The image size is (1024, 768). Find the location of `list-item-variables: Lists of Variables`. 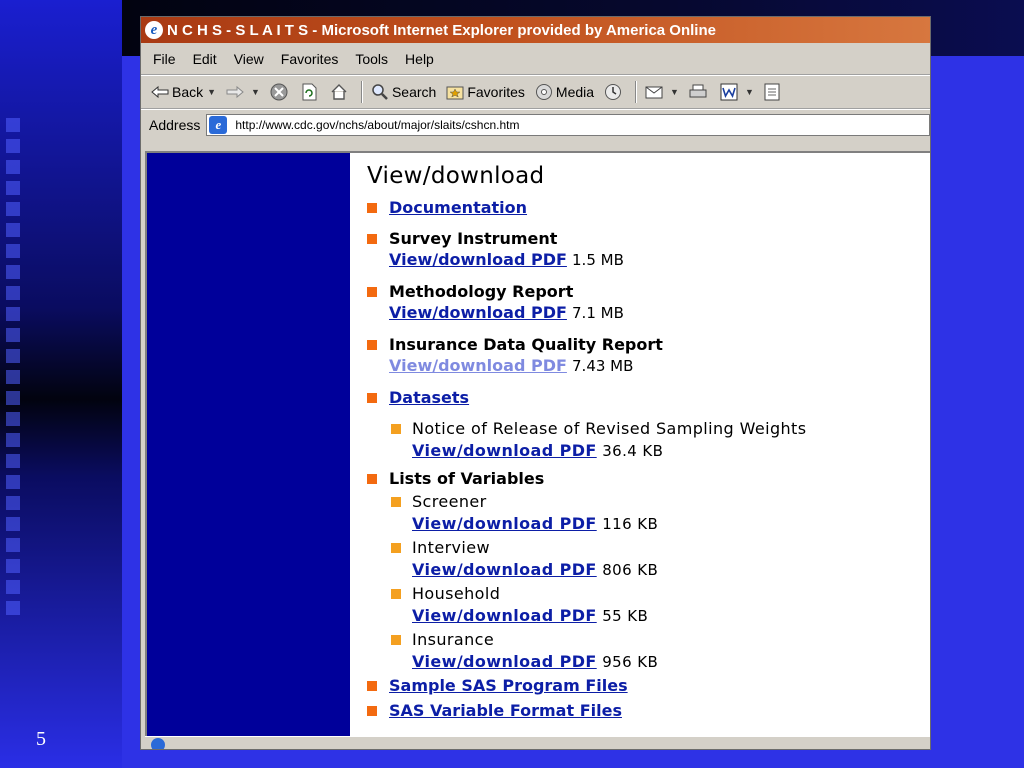

list-item-variables: Lists of Variables is located at coordinates (647, 478).